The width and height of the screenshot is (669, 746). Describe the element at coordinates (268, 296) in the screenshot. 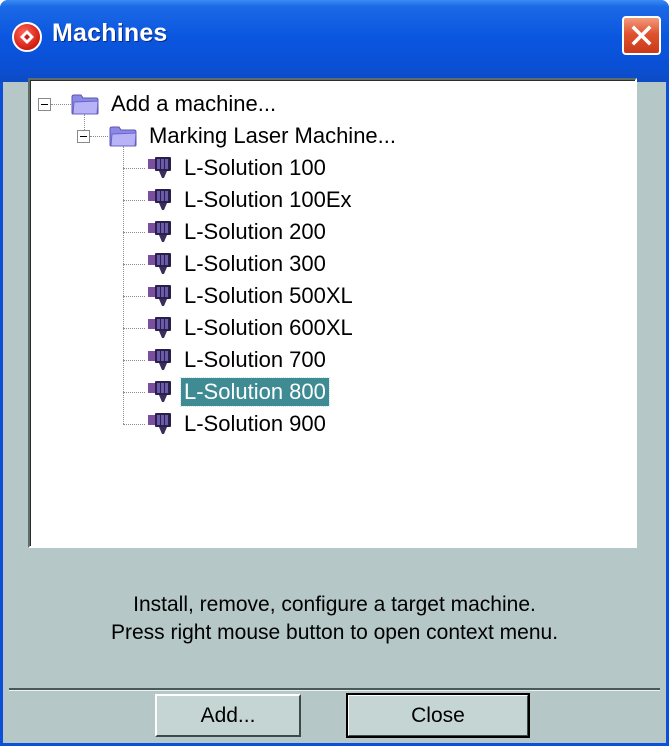

I see `tree-item-machine: L-Solution 500XL` at that location.